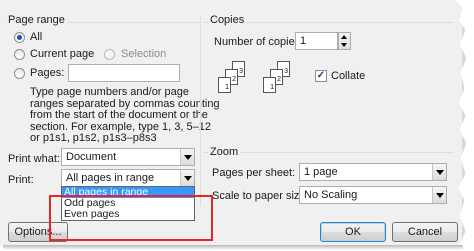 The height and width of the screenshot is (251, 474). Describe the element at coordinates (344, 45) in the screenshot. I see `spin-down-icon` at that location.